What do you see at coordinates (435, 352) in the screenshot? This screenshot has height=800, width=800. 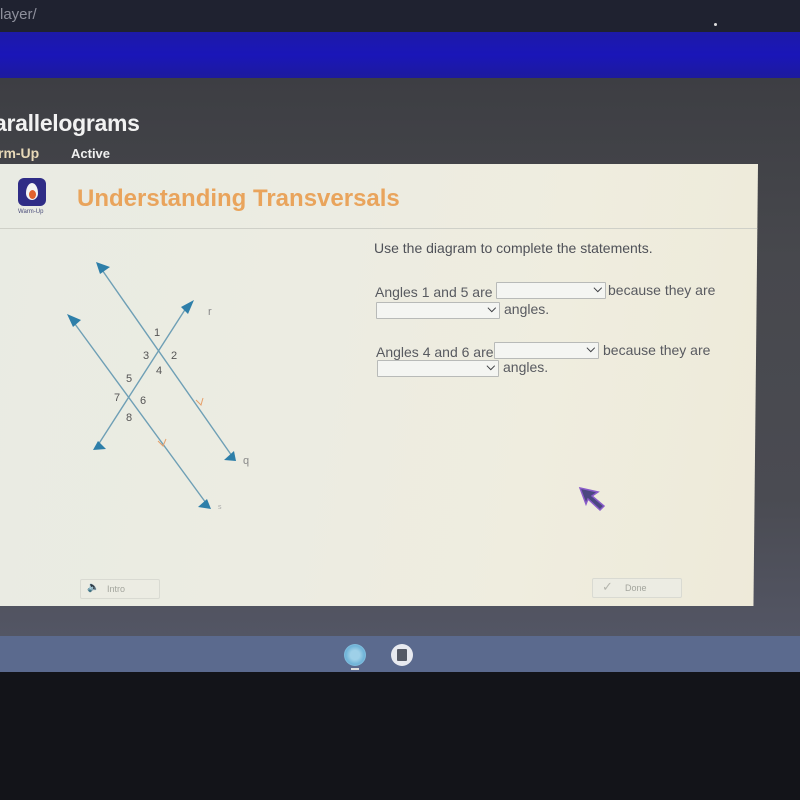 I see `statement-2-prefix: Angles 4 and 6 are` at bounding box center [435, 352].